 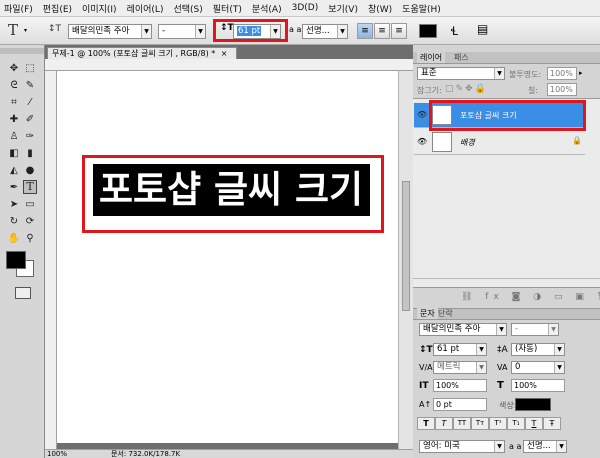 I want to click on move-tool-icon: ✥, so click(x=14, y=69).